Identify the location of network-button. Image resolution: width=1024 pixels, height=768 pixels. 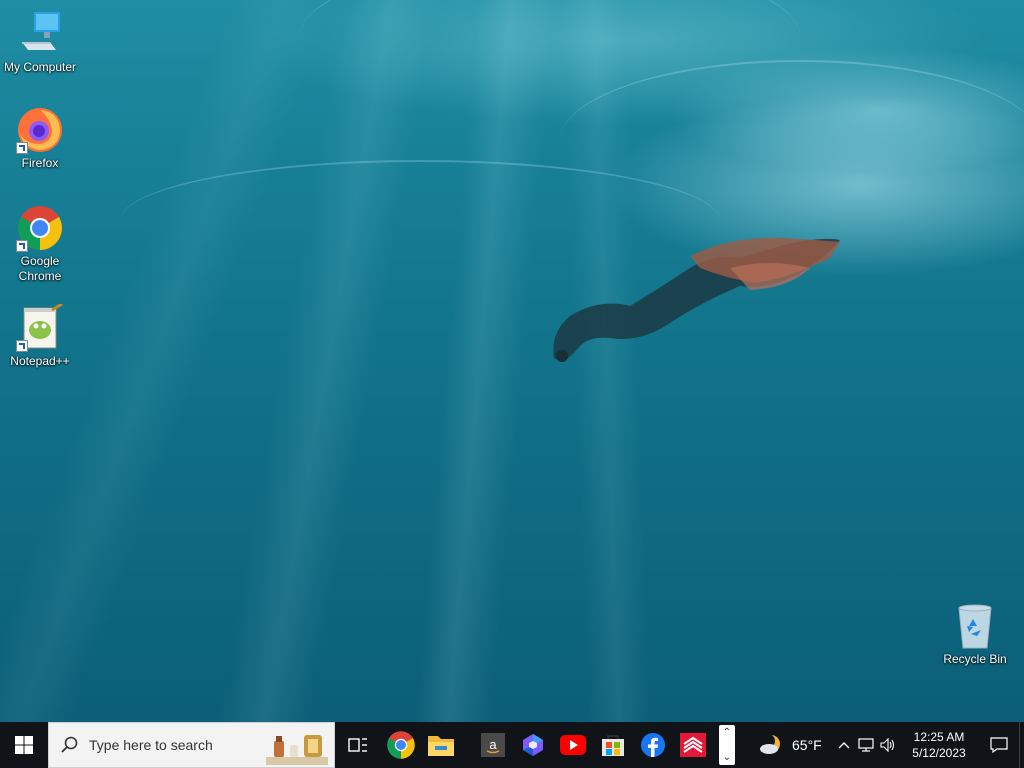
(866, 745).